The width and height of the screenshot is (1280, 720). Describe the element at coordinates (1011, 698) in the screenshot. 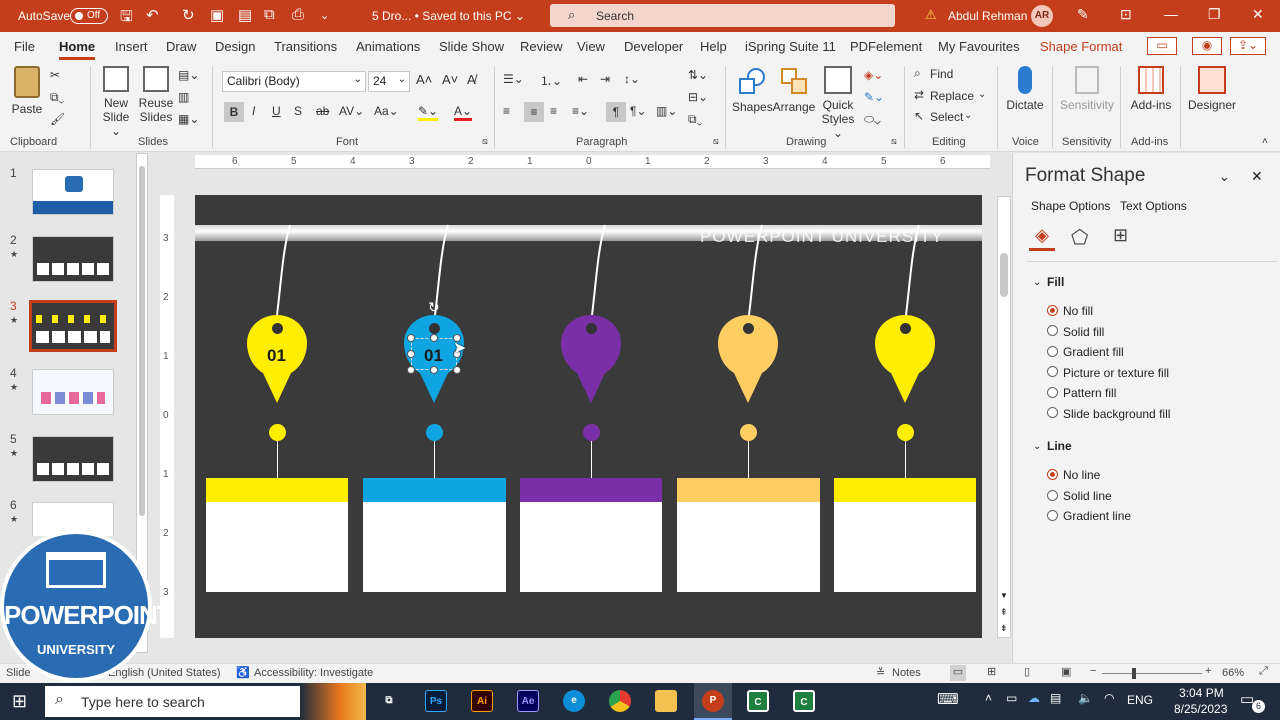

I see `battery-icon: ▭` at that location.